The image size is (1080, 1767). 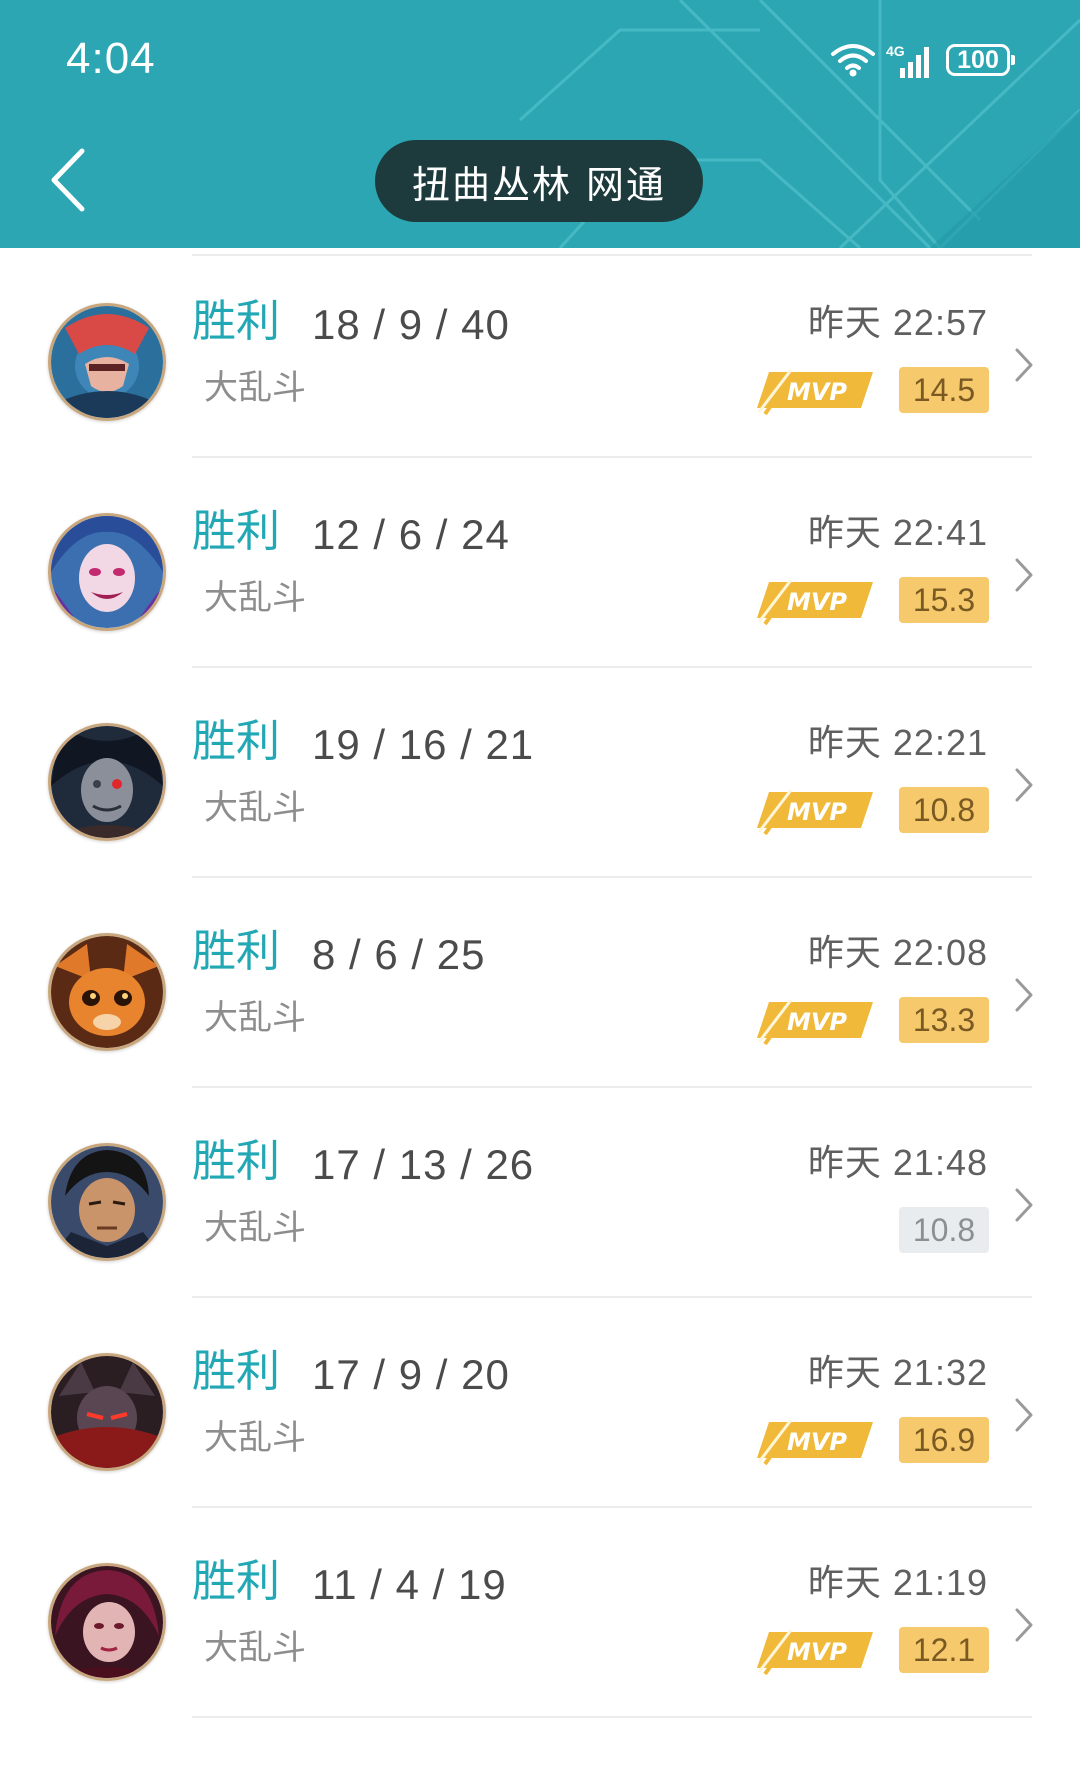 I want to click on match-score: 13.3, so click(x=944, y=1020).